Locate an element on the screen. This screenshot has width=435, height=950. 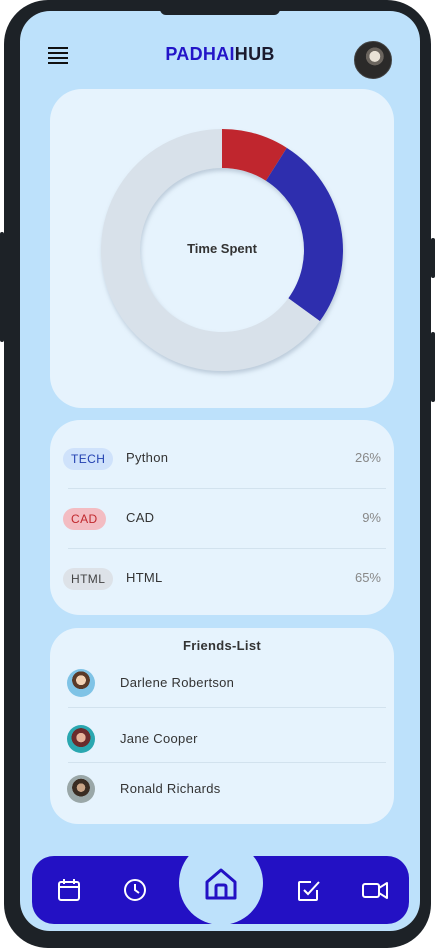
side-button is located at coordinates (433, 258).